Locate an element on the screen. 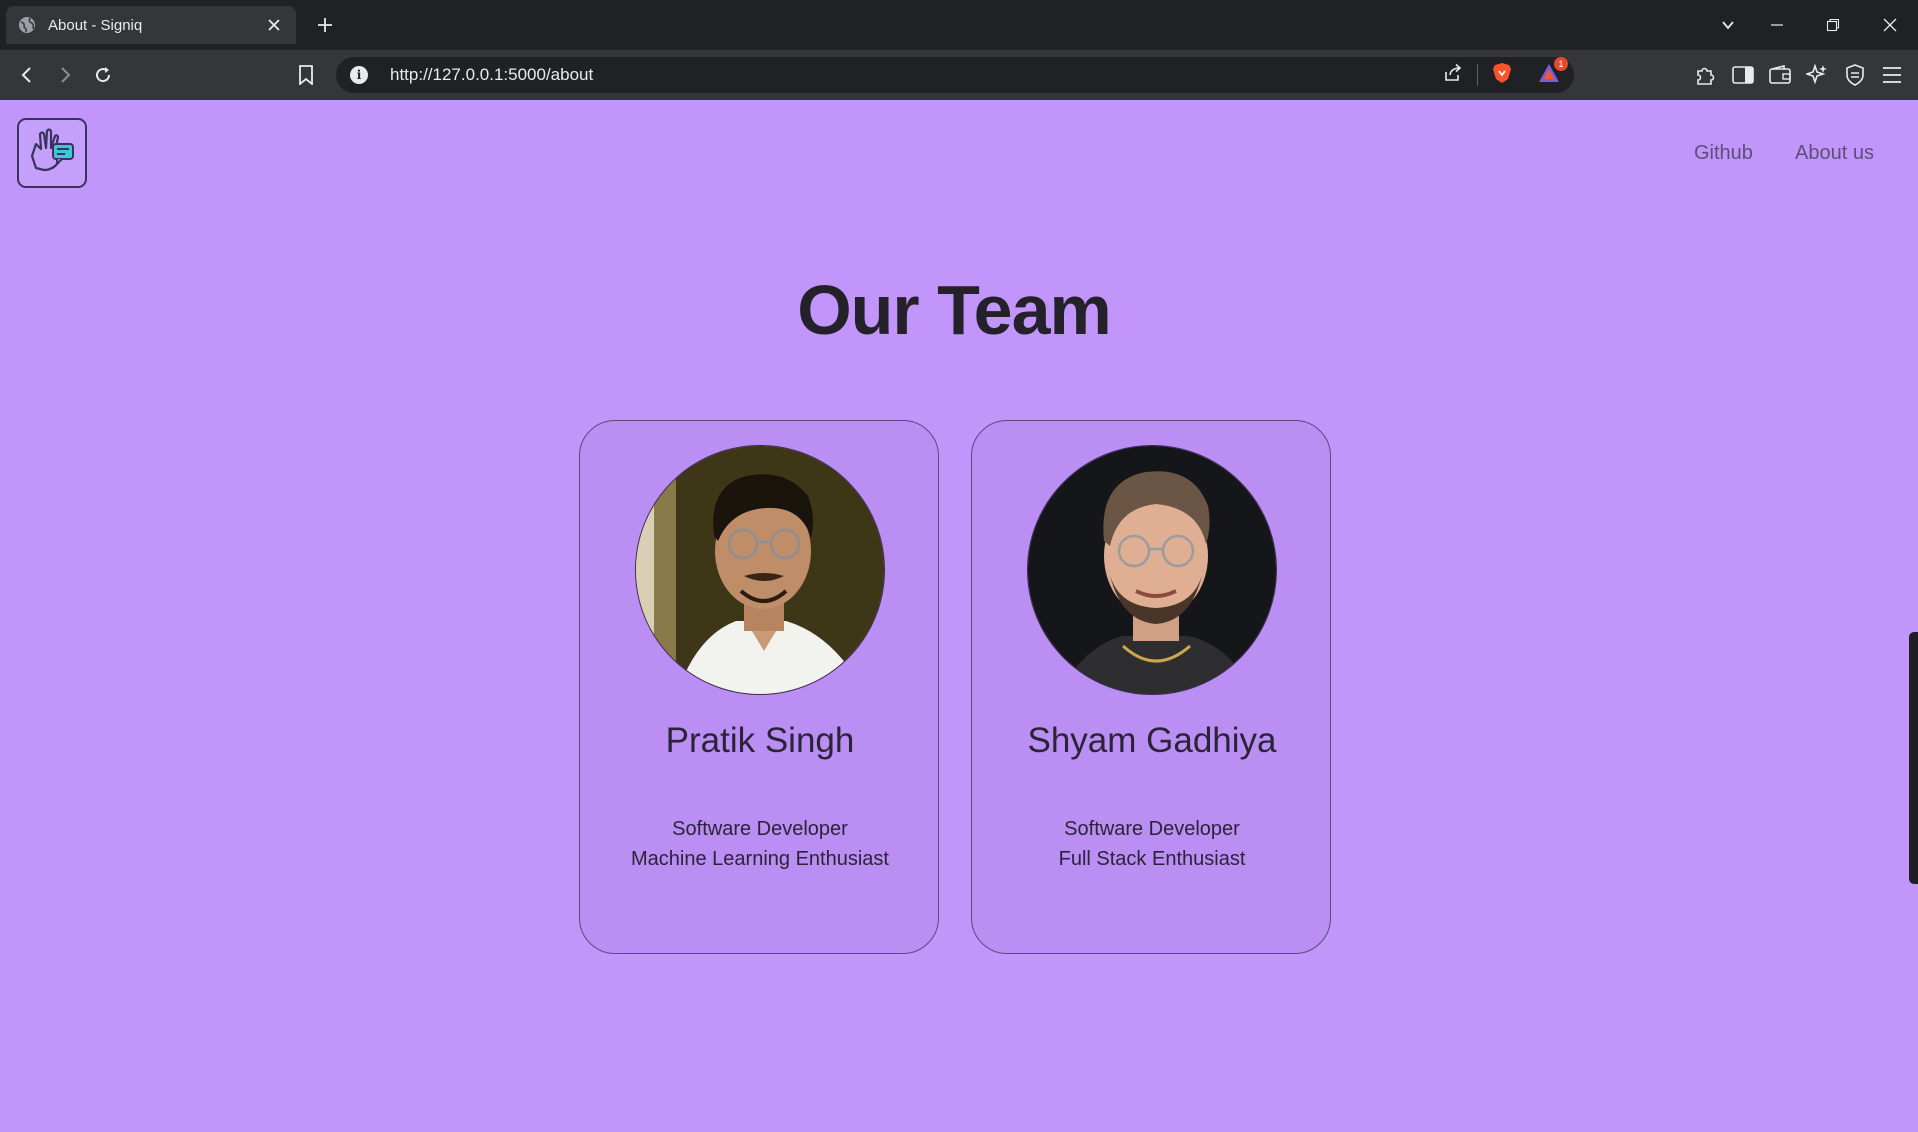 This screenshot has width=1918, height=1132. window-close-icon is located at coordinates (1890, 25).